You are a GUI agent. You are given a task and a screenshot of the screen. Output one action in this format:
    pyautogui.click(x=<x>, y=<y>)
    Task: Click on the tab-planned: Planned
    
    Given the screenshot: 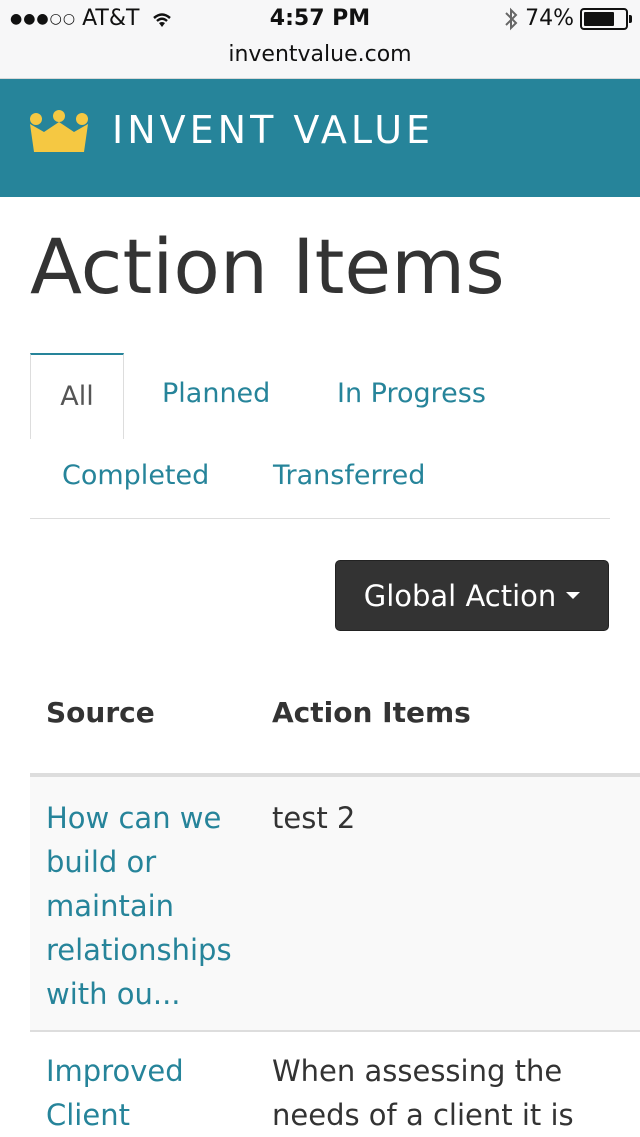 What is the action you would take?
    pyautogui.click(x=216, y=393)
    